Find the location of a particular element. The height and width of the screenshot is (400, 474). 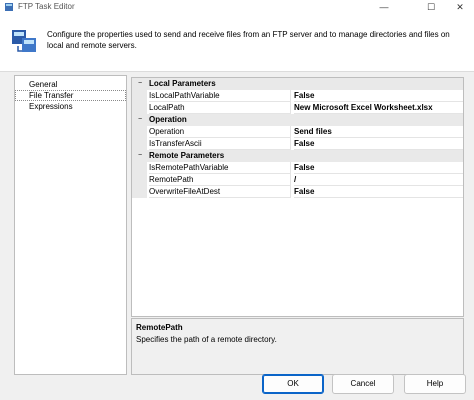

ok-button: OK is located at coordinates (293, 384).